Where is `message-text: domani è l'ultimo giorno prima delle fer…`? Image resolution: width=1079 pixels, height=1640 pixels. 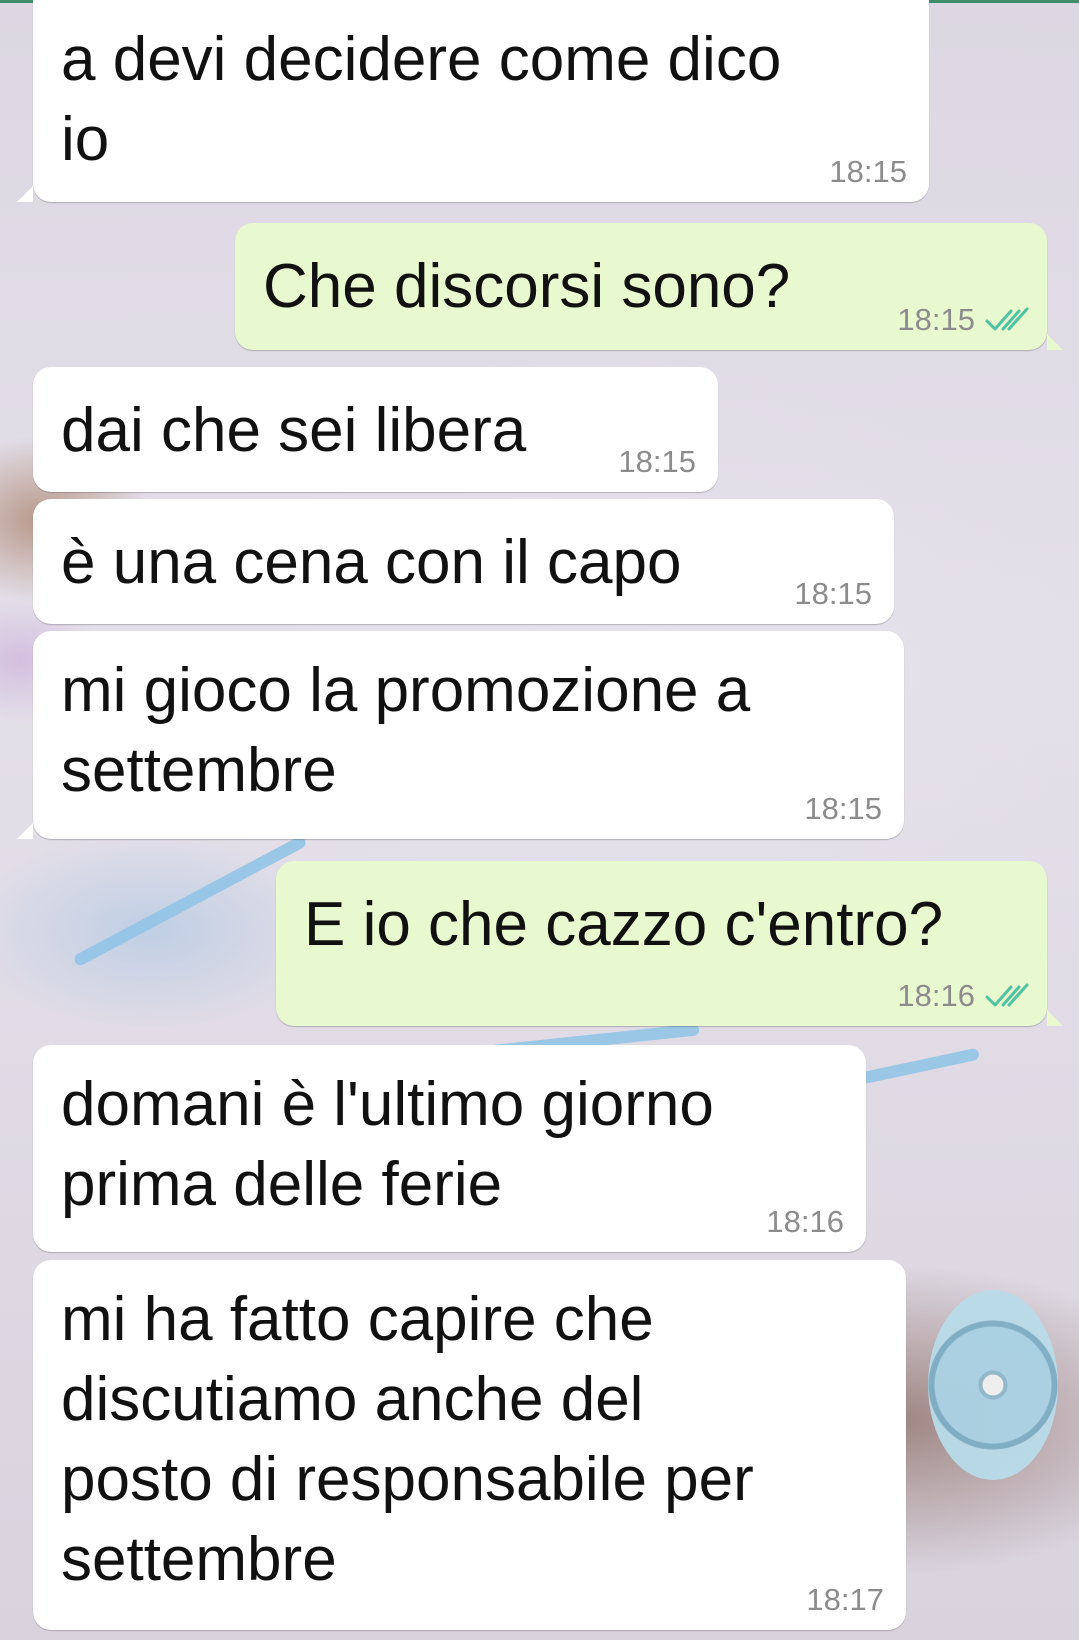 message-text: domani è l'ultimo giorno prima delle fer… is located at coordinates (387, 1144).